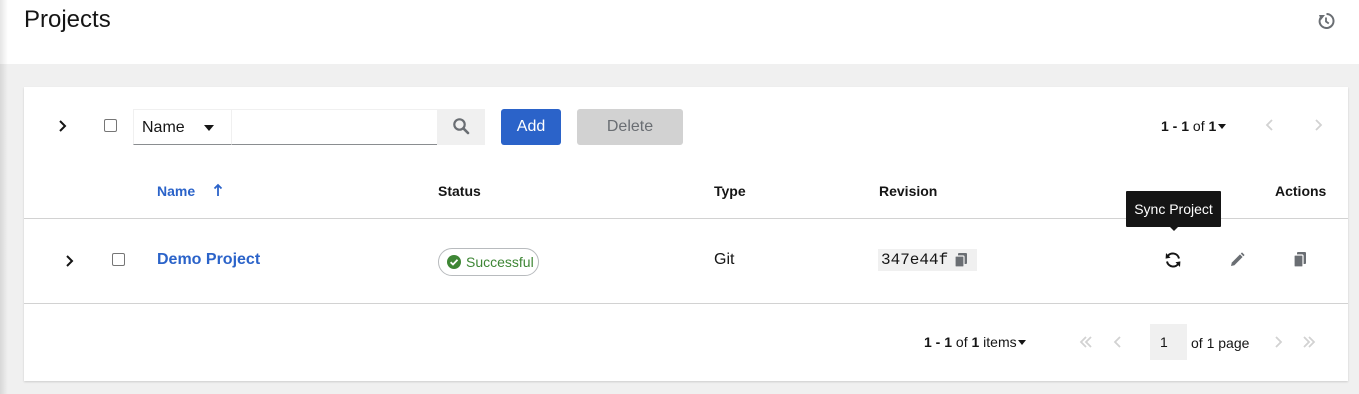 The image size is (1359, 394). Describe the element at coordinates (1326, 21) in the screenshot. I see `history-icon` at that location.